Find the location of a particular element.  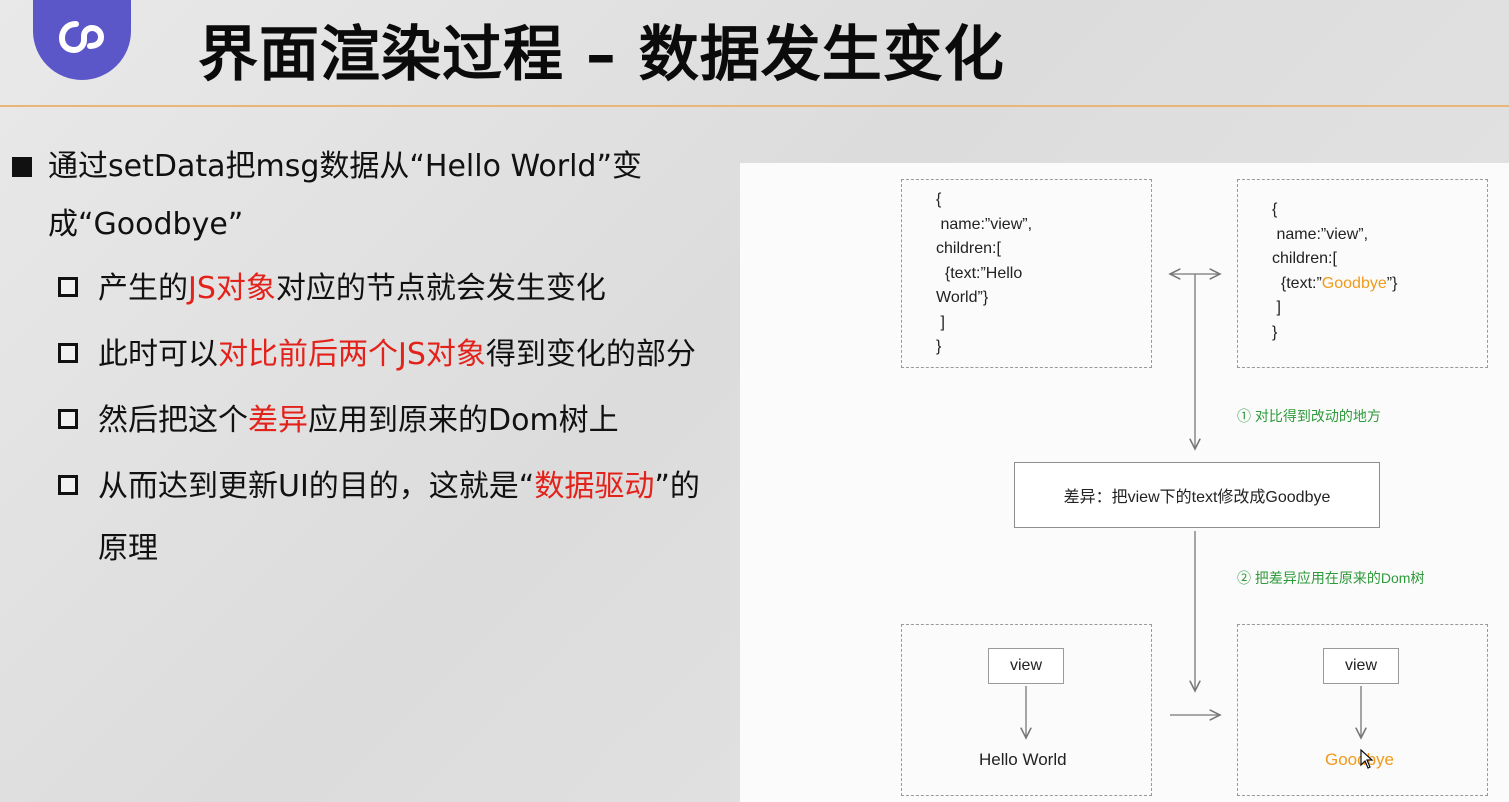

title-divider is located at coordinates (754, 106).